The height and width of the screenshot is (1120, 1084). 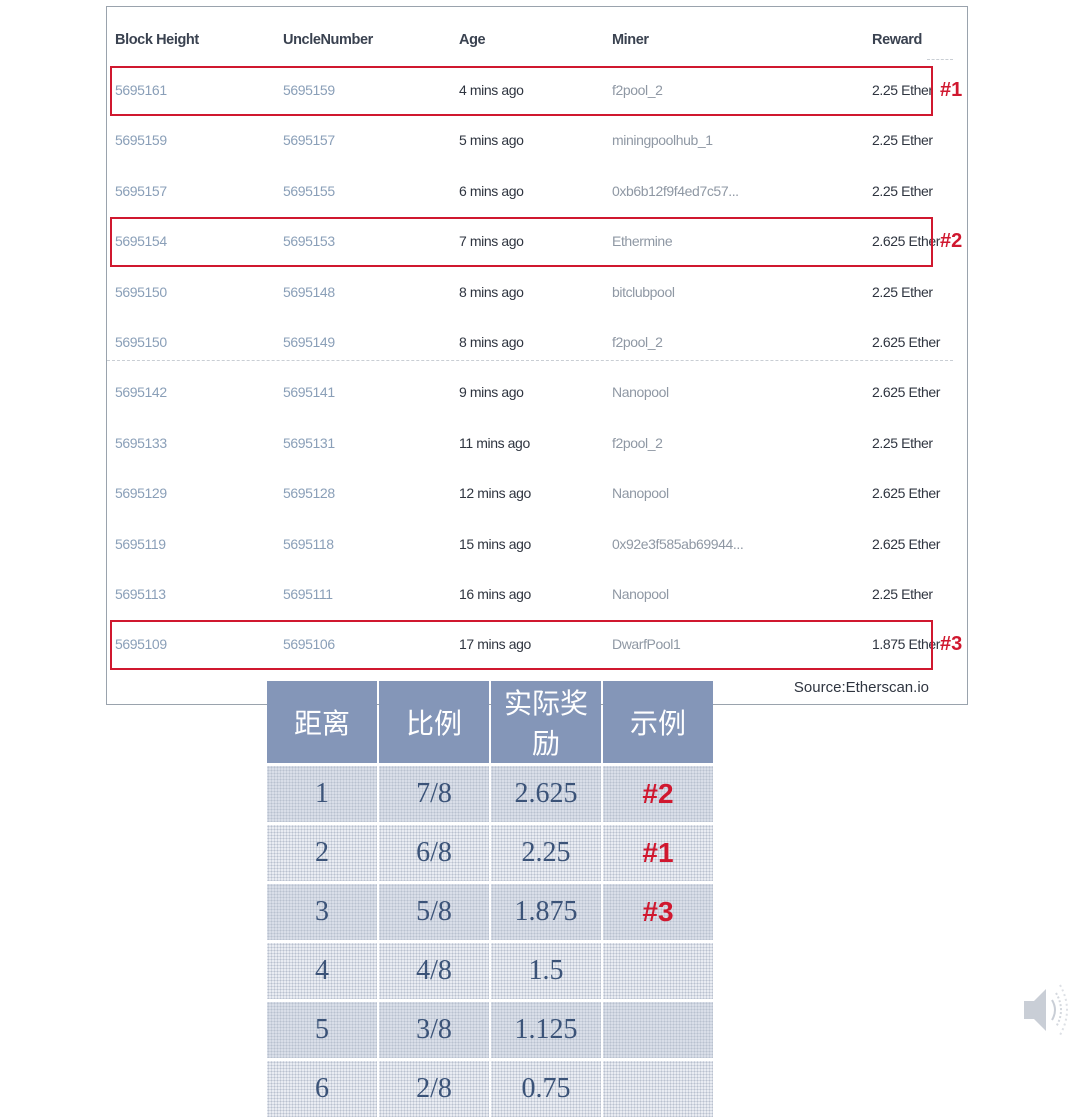 I want to click on block-height-link: 5695113, so click(x=140, y=594).